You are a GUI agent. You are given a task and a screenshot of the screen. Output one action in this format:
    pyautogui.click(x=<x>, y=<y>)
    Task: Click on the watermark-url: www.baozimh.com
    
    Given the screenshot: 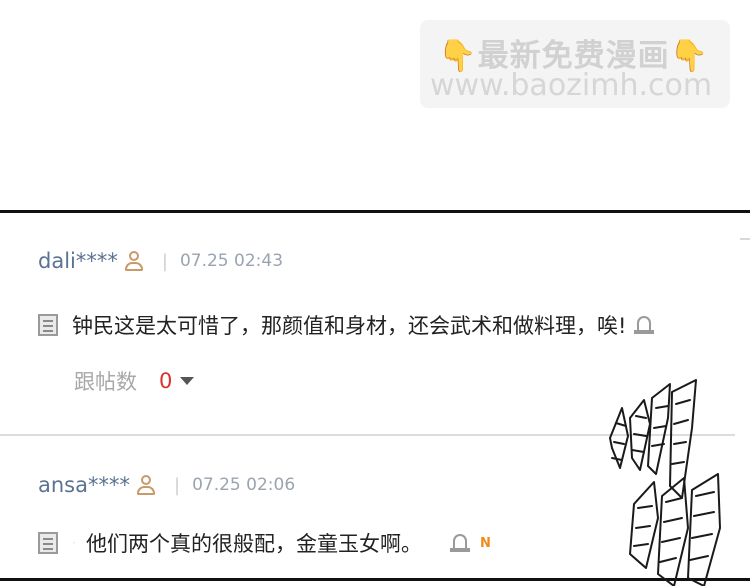 What is the action you would take?
    pyautogui.click(x=571, y=85)
    